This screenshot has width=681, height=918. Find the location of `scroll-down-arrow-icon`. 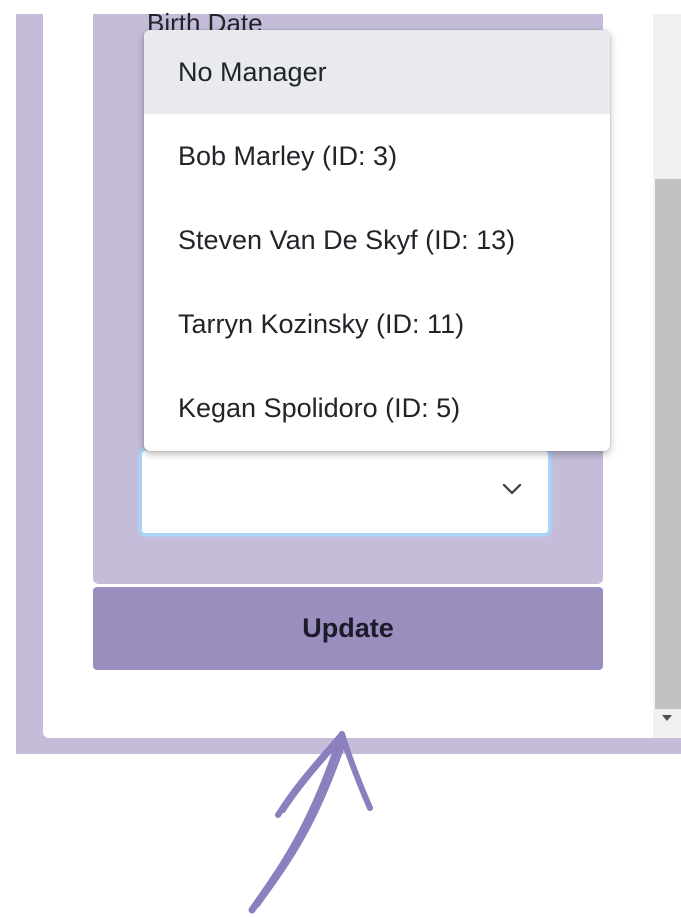

scroll-down-arrow-icon is located at coordinates (667, 718).